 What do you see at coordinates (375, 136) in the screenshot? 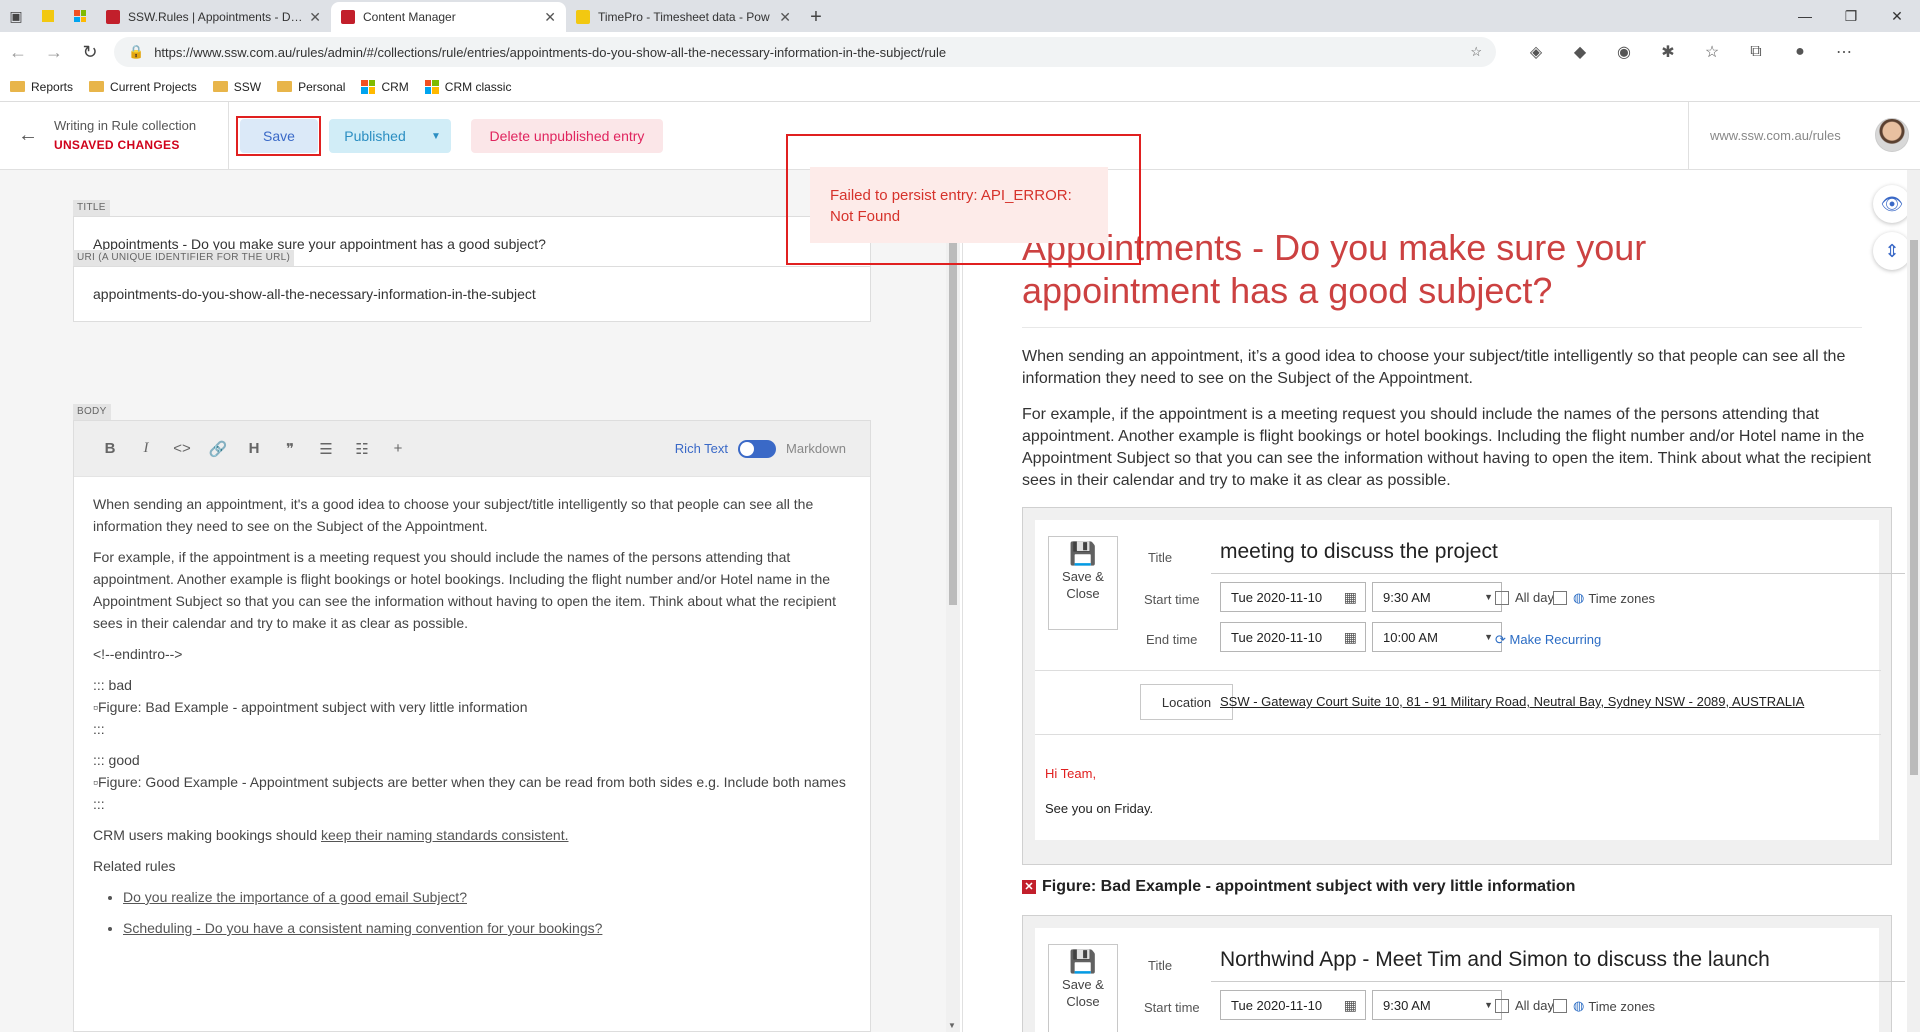
I see `published-label: Published` at bounding box center [375, 136].